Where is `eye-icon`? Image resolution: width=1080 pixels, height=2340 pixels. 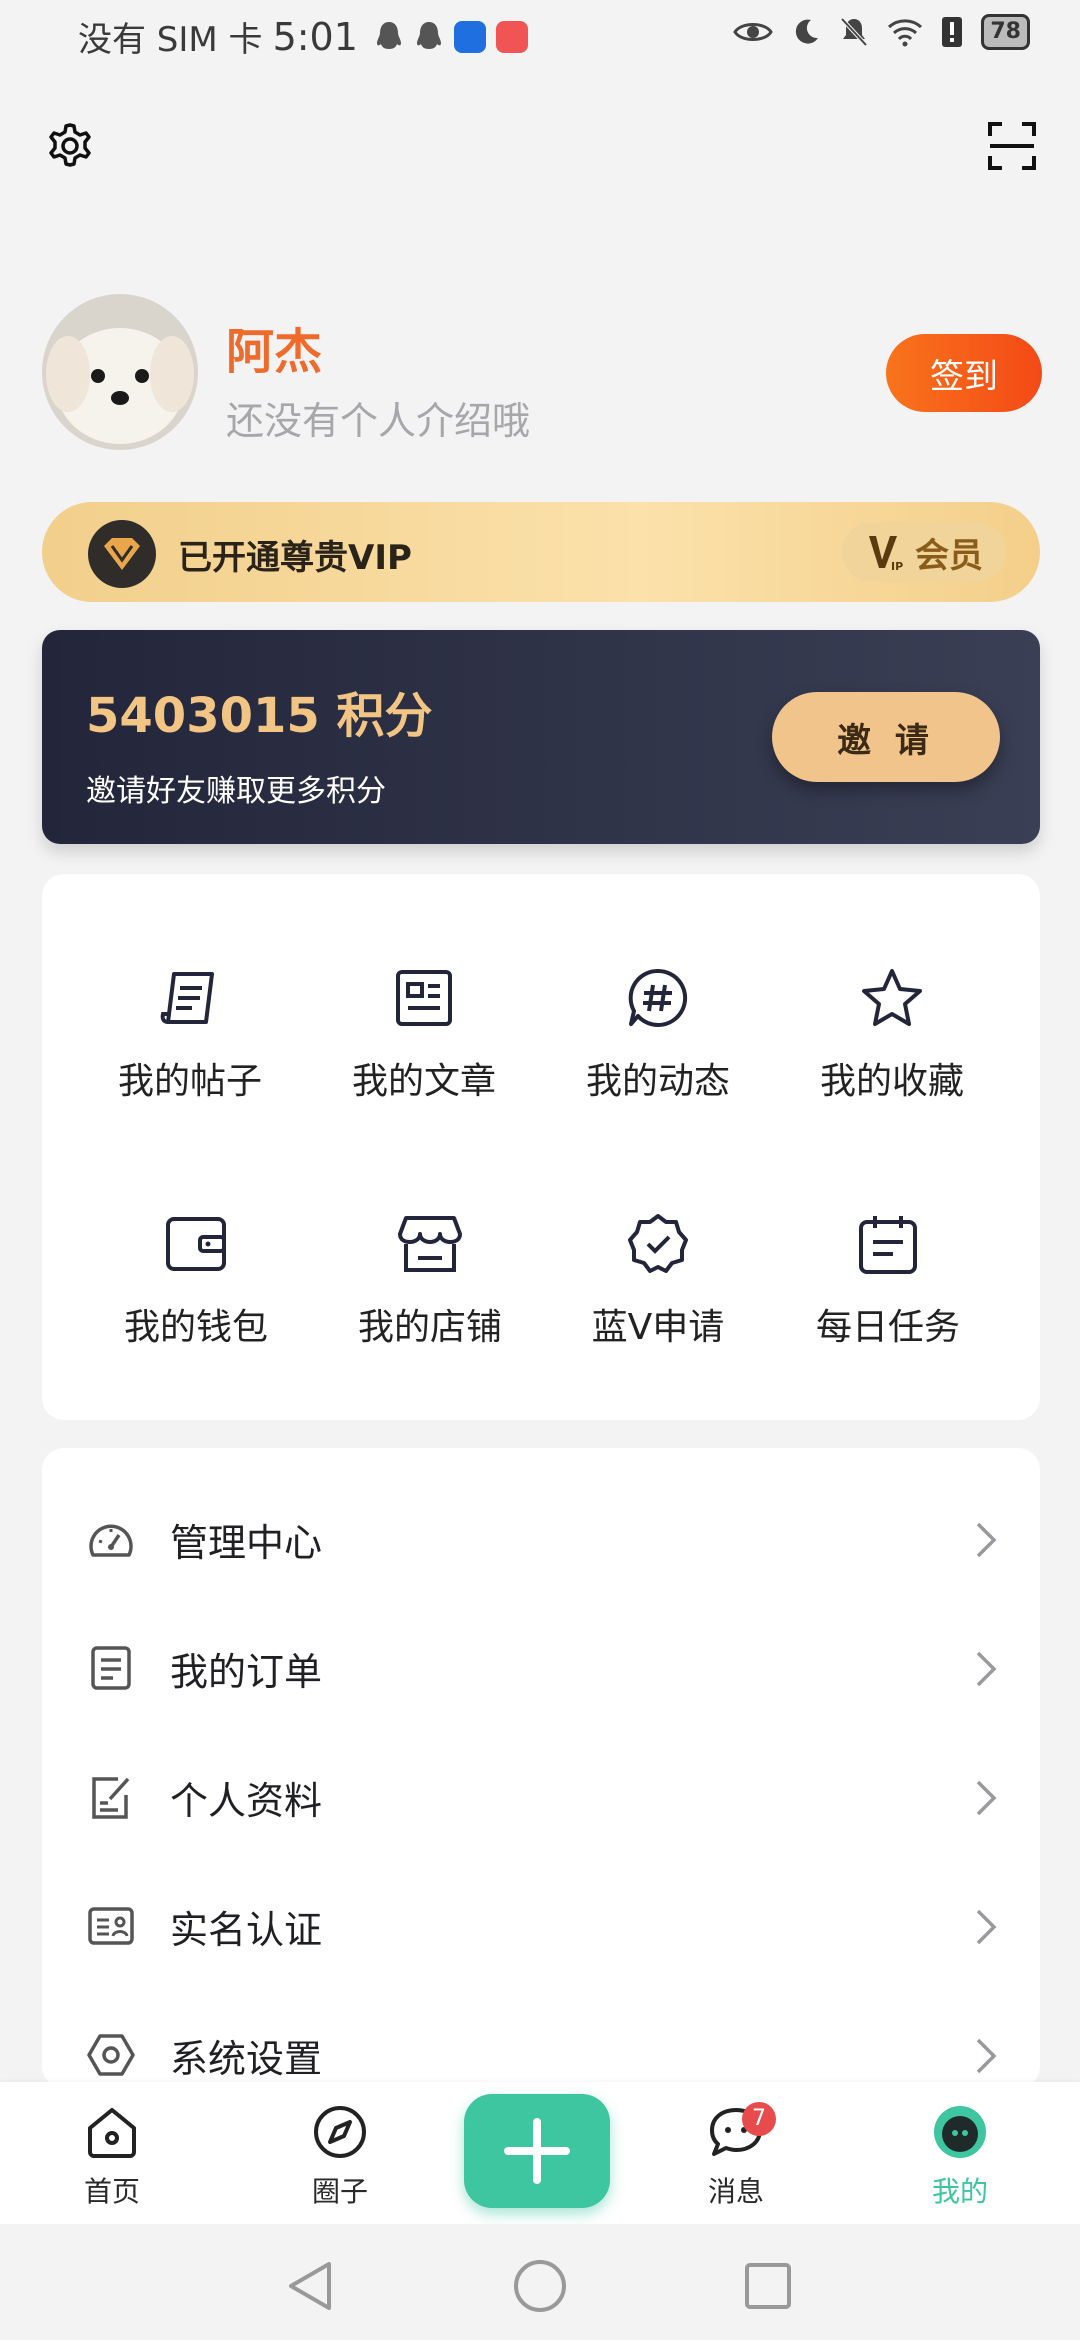
eye-icon is located at coordinates (753, 32).